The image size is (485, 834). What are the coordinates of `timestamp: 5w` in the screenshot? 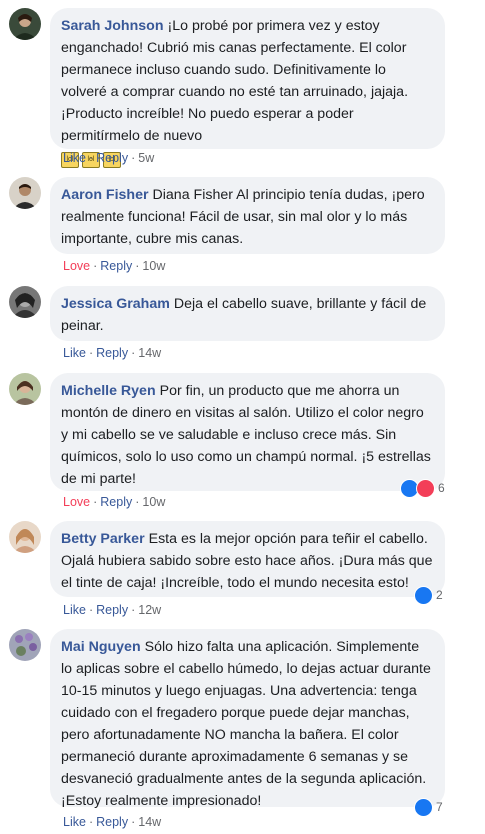 It's located at (146, 158).